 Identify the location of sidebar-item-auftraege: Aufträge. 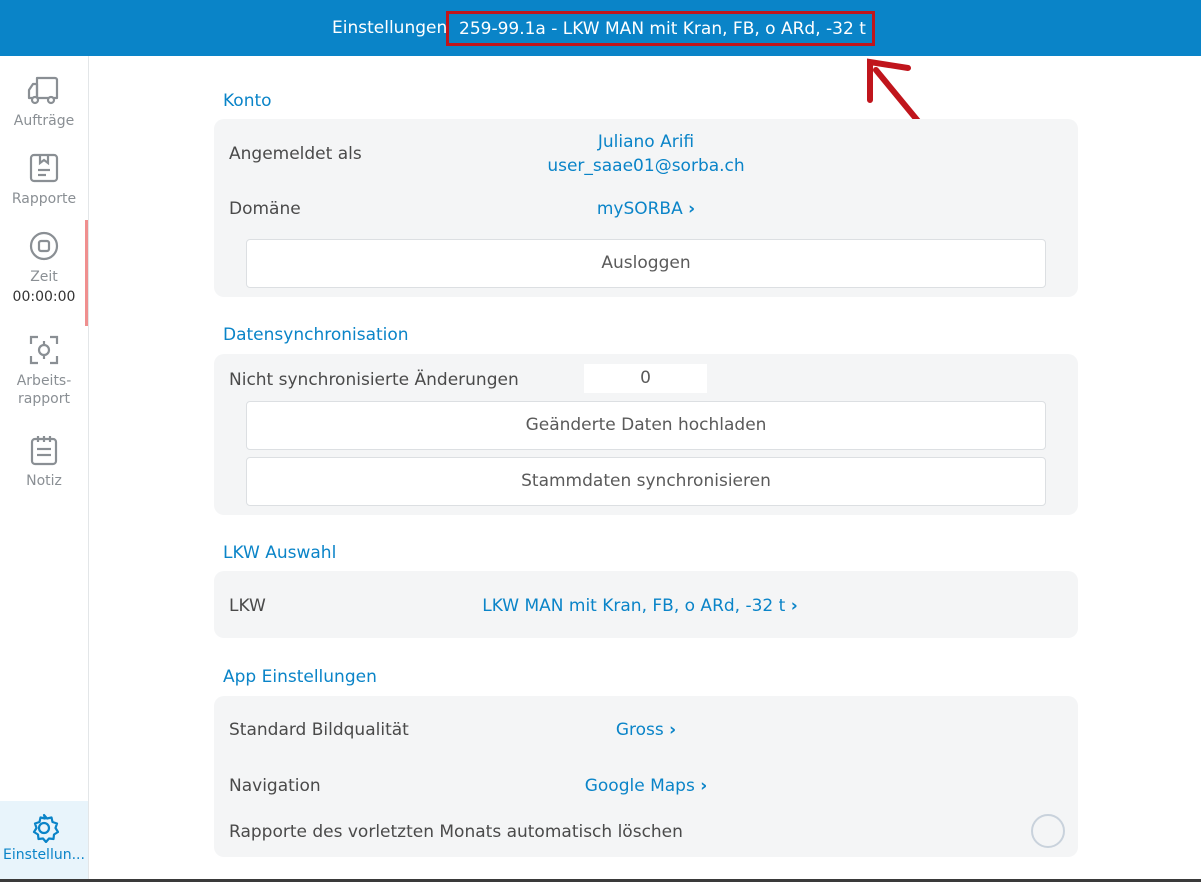
(44, 102).